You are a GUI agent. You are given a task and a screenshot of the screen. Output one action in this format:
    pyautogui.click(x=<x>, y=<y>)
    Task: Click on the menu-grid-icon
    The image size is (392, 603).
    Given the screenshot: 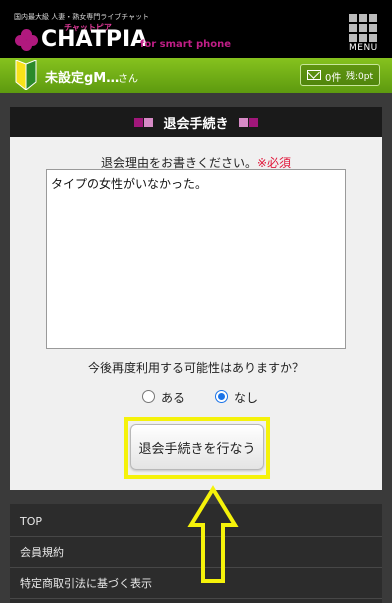 What is the action you would take?
    pyautogui.click(x=363, y=28)
    